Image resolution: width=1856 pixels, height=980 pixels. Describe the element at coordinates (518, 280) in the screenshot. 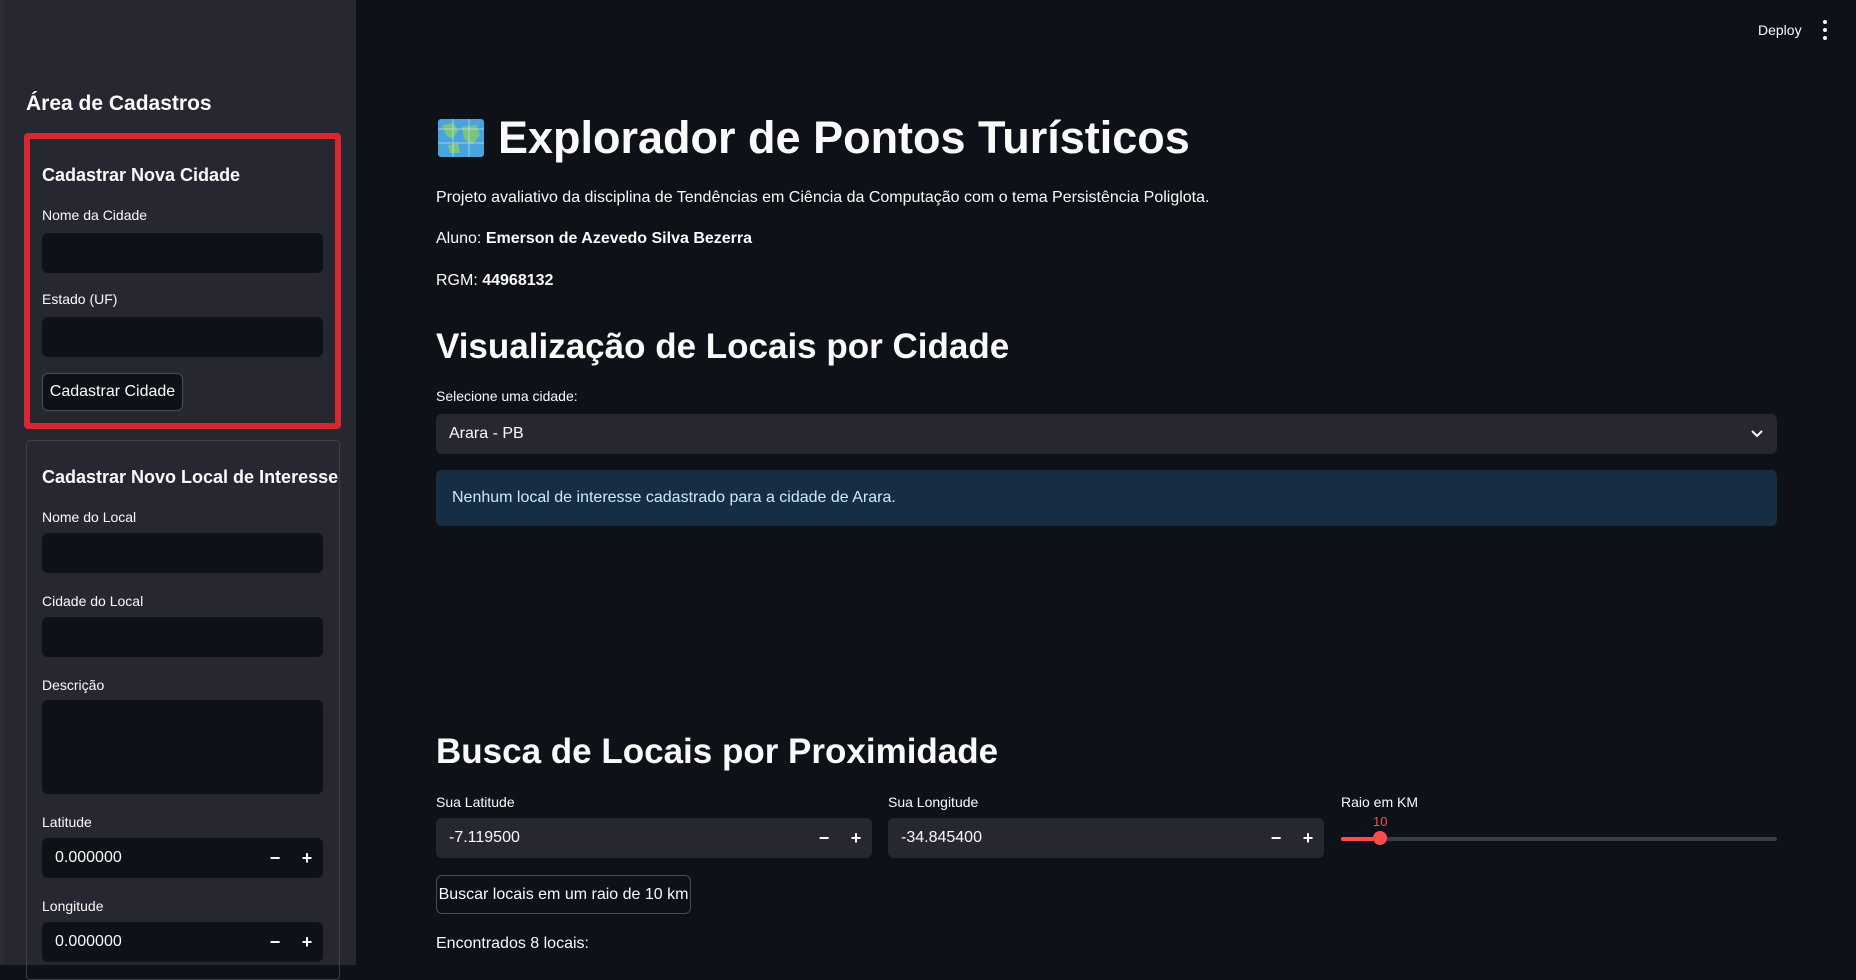

I see `rgm-value: 44968132` at that location.